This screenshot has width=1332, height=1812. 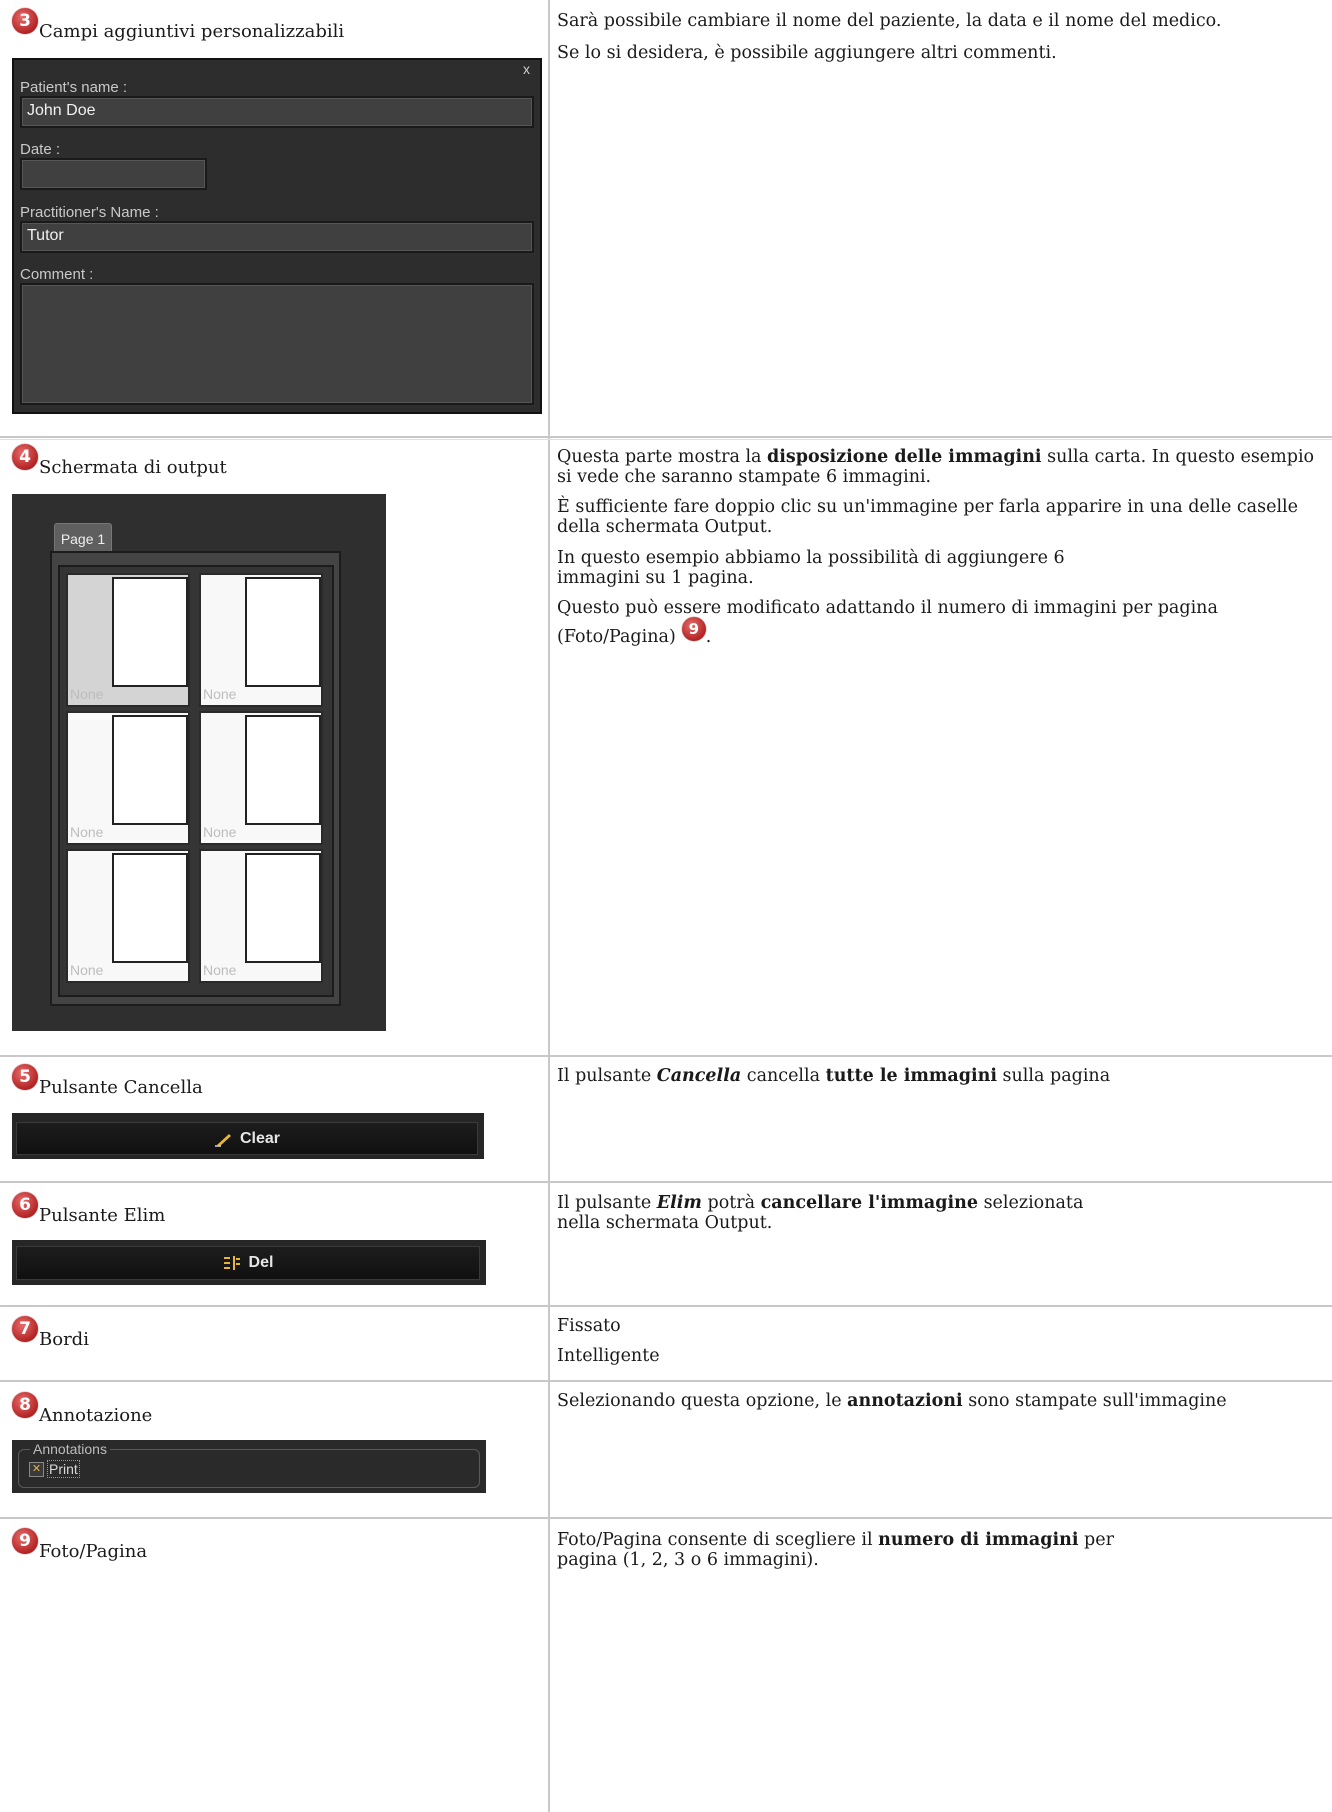 I want to click on row-header-6: 6 Pulsante Elim, so click(x=89, y=1209).